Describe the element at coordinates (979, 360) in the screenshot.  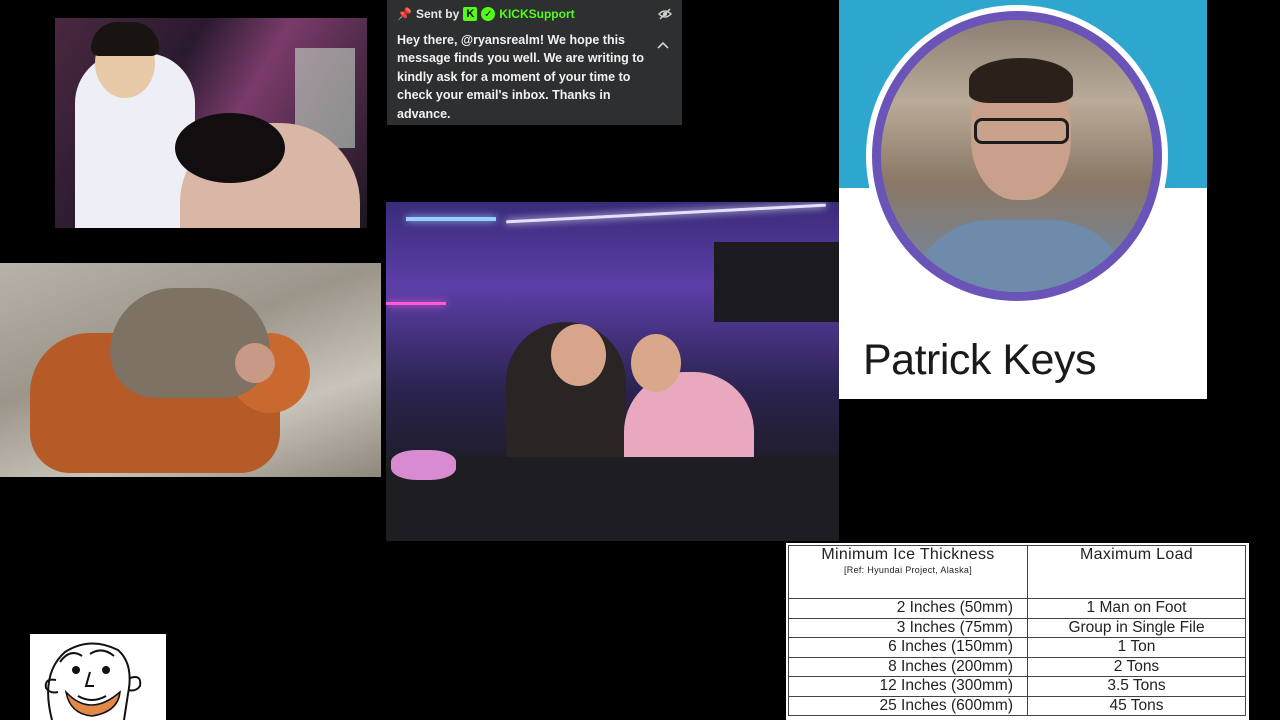
I see `profile-name: Patrick Keys` at that location.